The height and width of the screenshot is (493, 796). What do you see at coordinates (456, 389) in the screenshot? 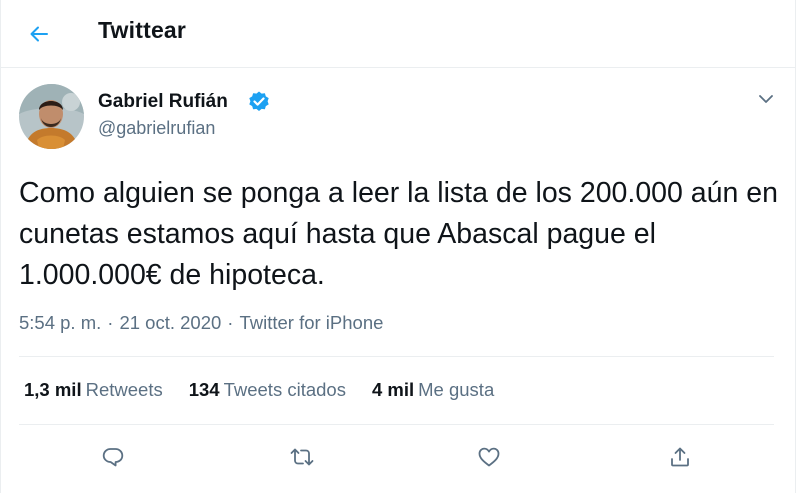
I see `likes-label: Me gusta` at bounding box center [456, 389].